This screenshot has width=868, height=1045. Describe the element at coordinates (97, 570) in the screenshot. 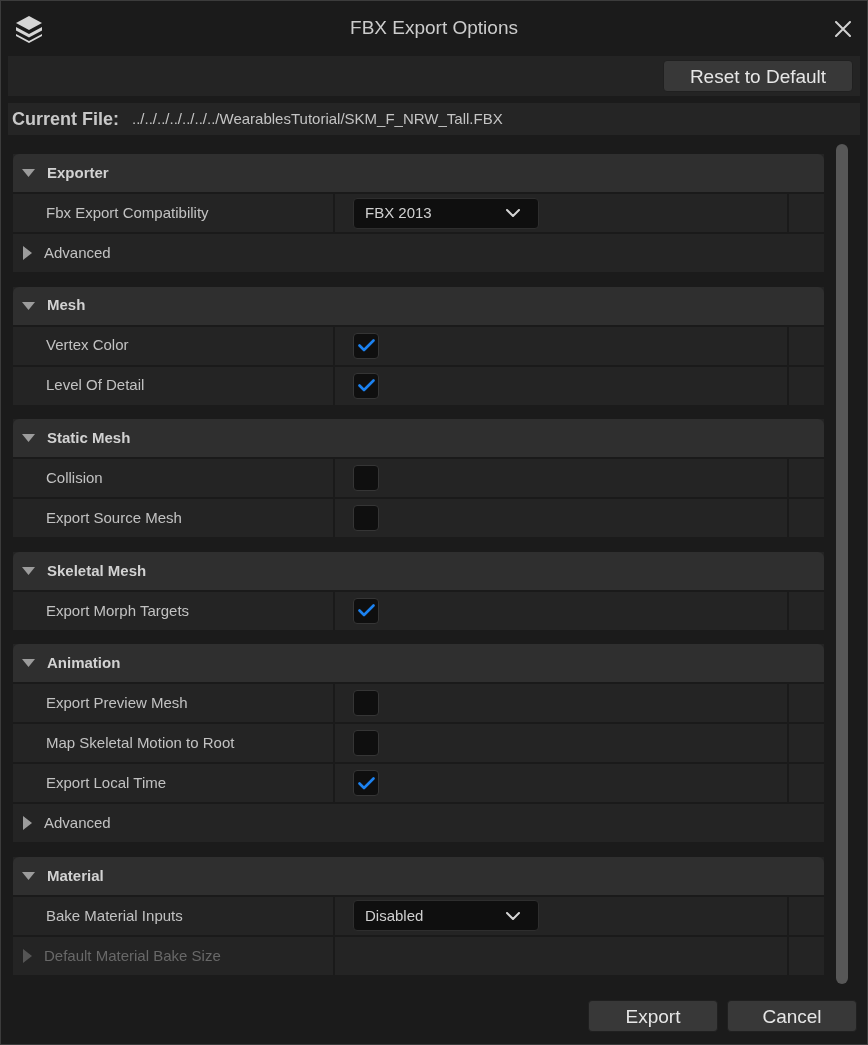

I see `section-title: Skeletal Mesh` at that location.